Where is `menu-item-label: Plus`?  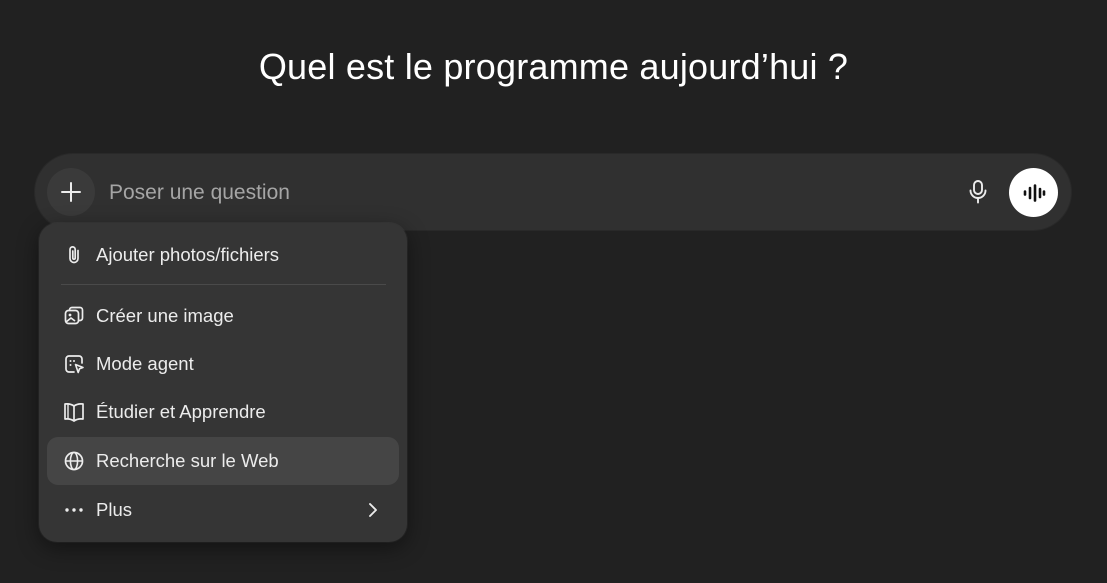
menu-item-label: Plus is located at coordinates (114, 509).